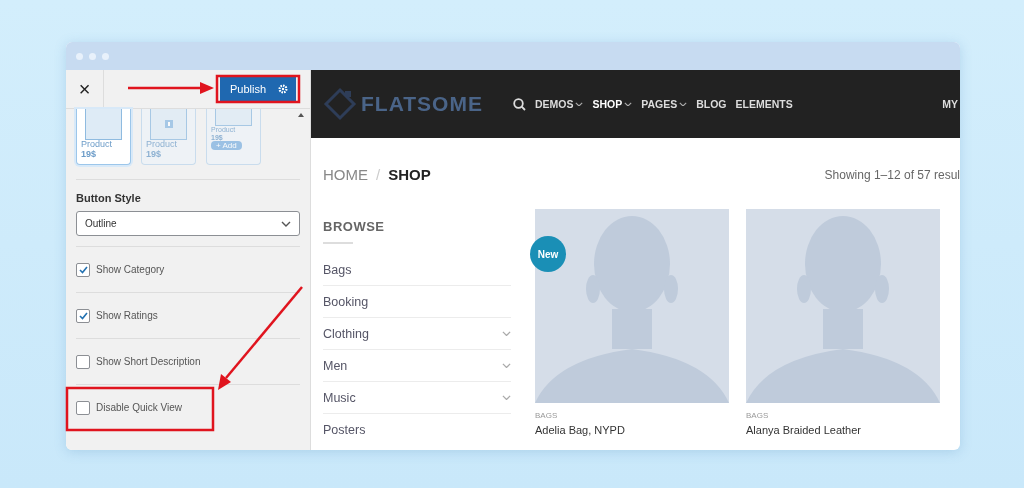  I want to click on nav-link: PAGES, so click(664, 104).